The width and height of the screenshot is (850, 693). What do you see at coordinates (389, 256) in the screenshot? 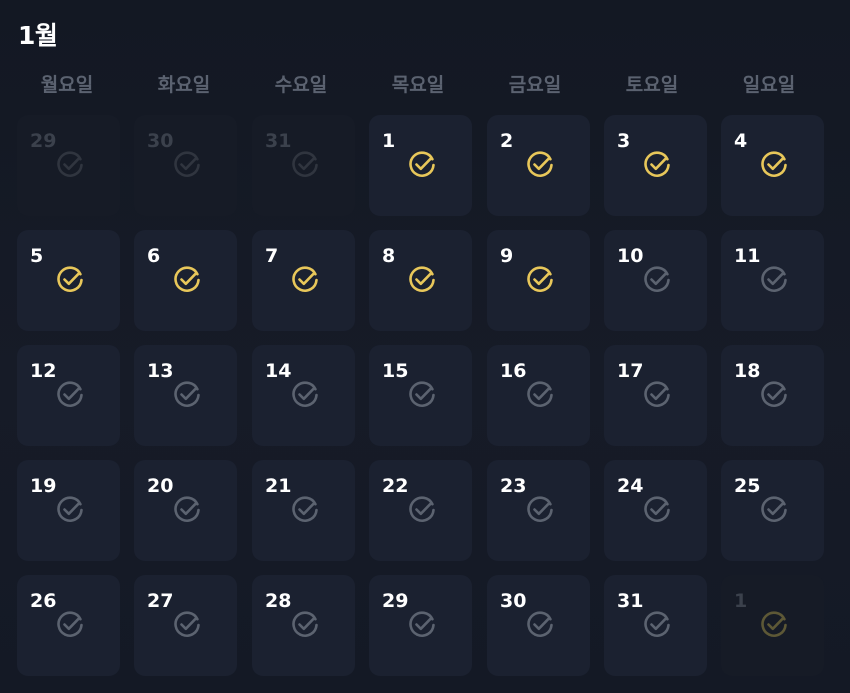
I see `day-number: 8` at bounding box center [389, 256].